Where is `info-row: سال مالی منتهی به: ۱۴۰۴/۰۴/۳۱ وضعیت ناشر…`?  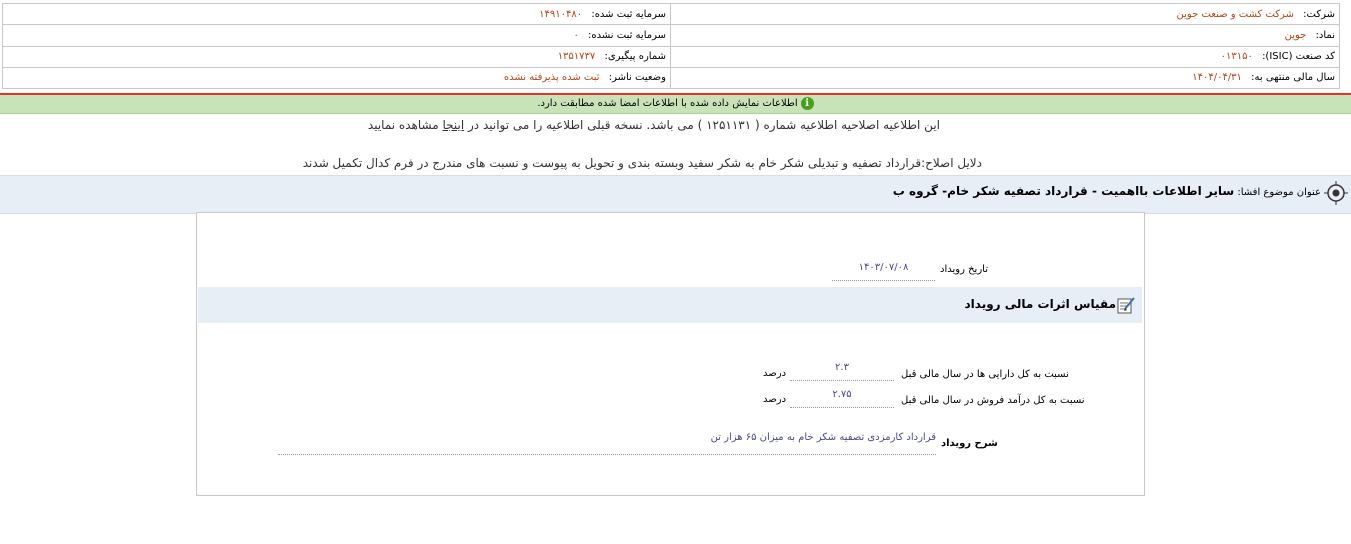
info-row: سال مالی منتهی به: ۱۴۰۴/۰۴/۳۱ وضعیت ناشر… is located at coordinates (671, 78).